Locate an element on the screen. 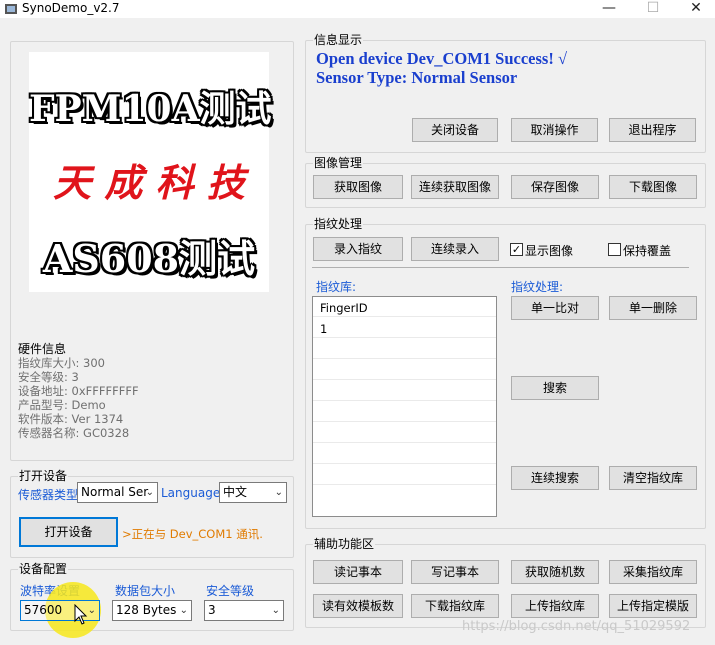 Image resolution: width=715 pixels, height=645 pixels. enroll-fingerprint-button: 录入指纹 is located at coordinates (358, 249).